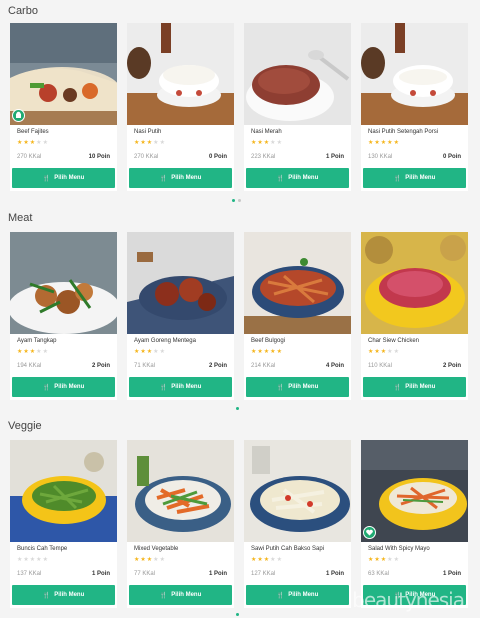 This screenshot has height=618, width=480. What do you see at coordinates (99, 157) in the screenshot?
I see `points-value: 10 Poin` at bounding box center [99, 157].